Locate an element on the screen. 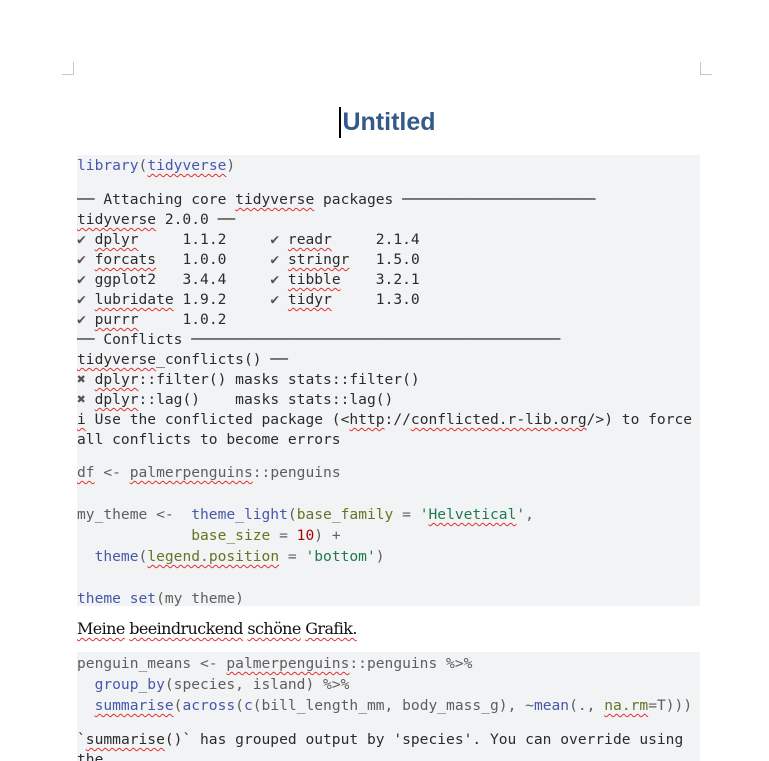 The height and width of the screenshot is (761, 769). code-line: ✔ dplyr 1.1.2 ✔ readr 2.1.4 is located at coordinates (388, 240).